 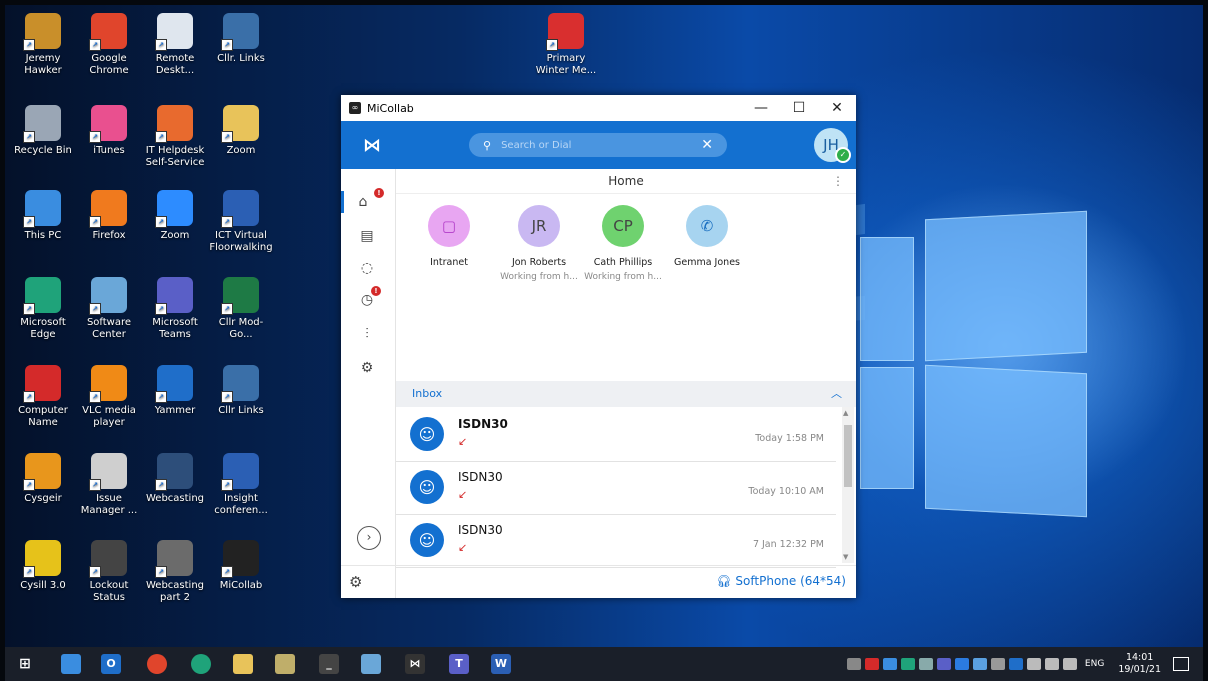 What do you see at coordinates (1069, 664) in the screenshot?
I see `volume-icon` at bounding box center [1069, 664].